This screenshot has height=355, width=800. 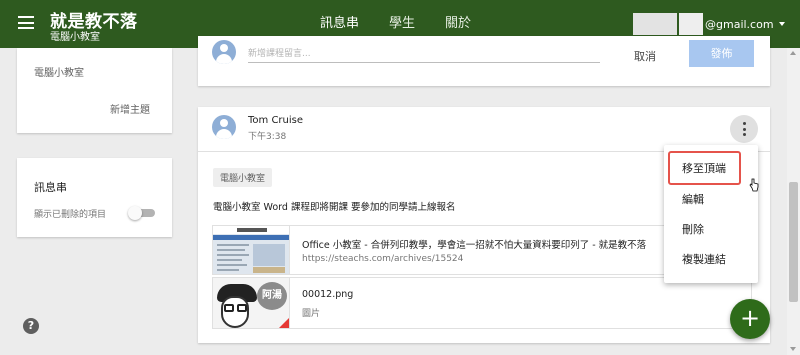 What do you see at coordinates (793, 53) in the screenshot?
I see `scroll-up-icon` at bounding box center [793, 53].